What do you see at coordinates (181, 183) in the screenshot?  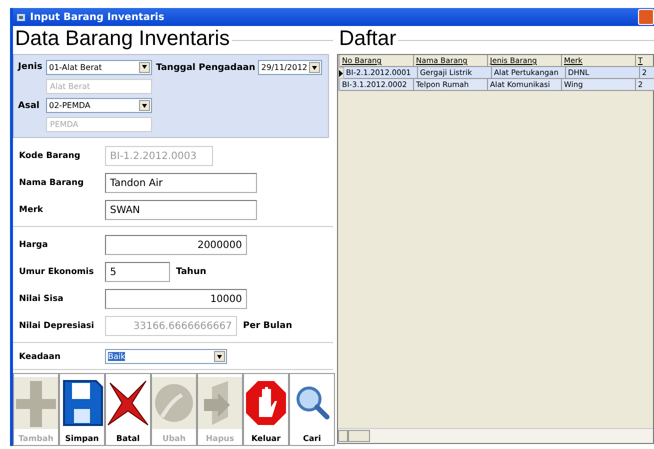 I see `nama-field: Tandon Air` at bounding box center [181, 183].